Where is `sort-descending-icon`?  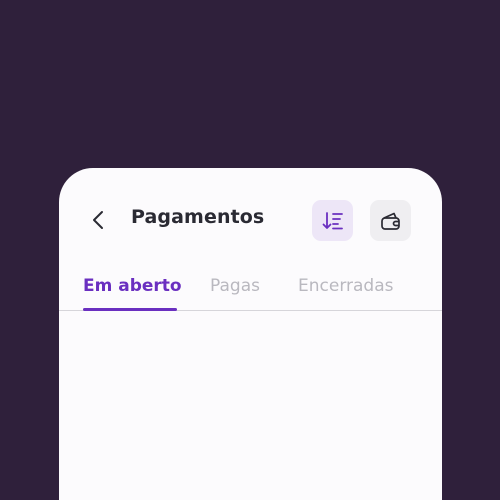 sort-descending-icon is located at coordinates (332, 220).